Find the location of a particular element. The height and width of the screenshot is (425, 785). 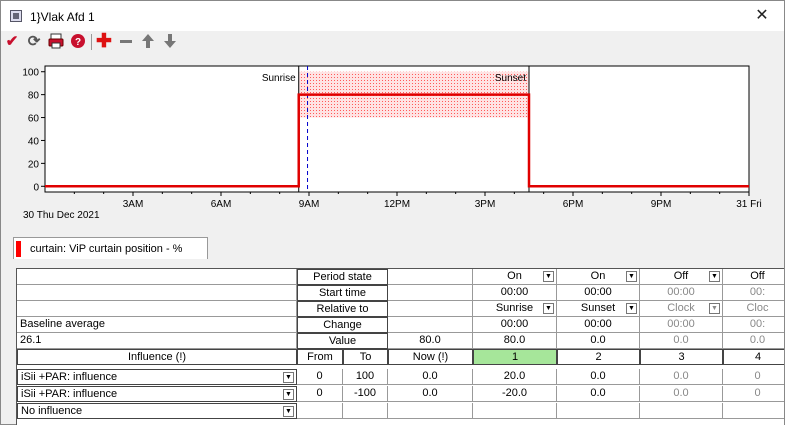

x-tick-label: 9AM is located at coordinates (309, 204).